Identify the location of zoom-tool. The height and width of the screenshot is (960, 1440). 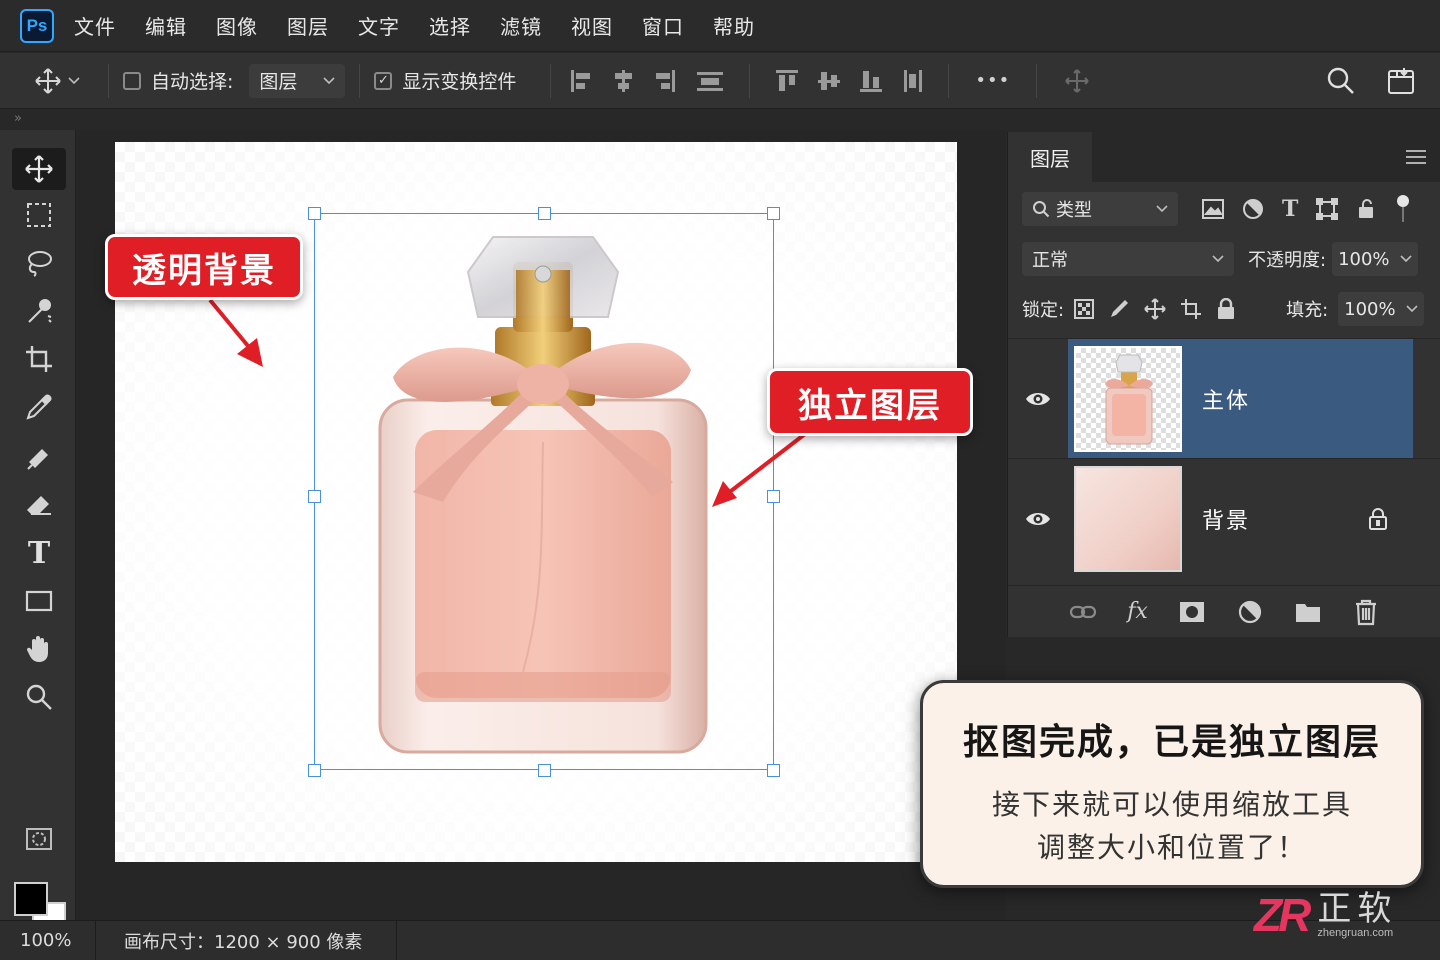
(39, 697).